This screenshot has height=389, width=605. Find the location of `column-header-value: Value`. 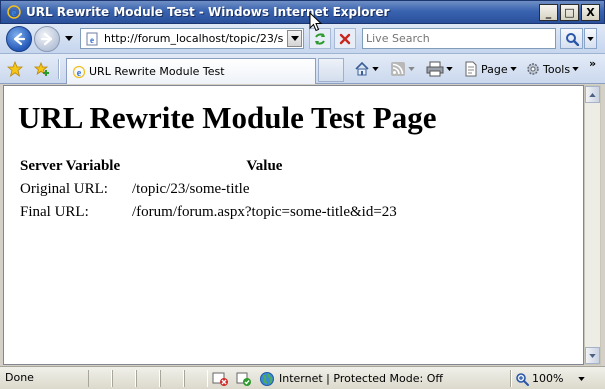

column-header-value: Value is located at coordinates (264, 166).